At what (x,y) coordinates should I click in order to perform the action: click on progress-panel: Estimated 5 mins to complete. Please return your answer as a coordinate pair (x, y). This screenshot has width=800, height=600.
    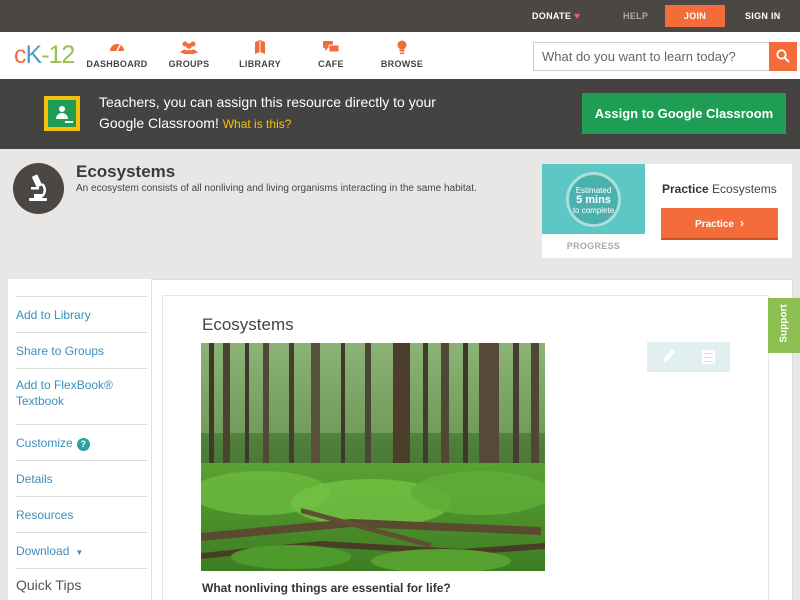
    Looking at the image, I should click on (593, 199).